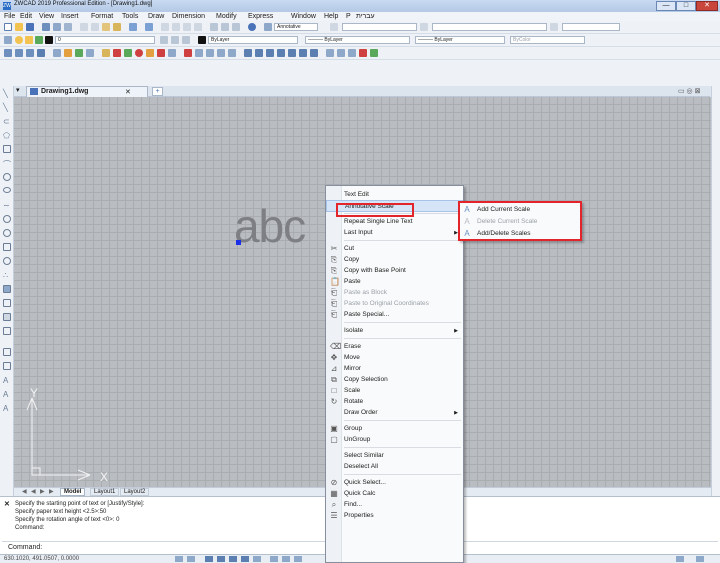  Describe the element at coordinates (7, 504) in the screenshot. I see `command-close-icon: ✕` at that location.